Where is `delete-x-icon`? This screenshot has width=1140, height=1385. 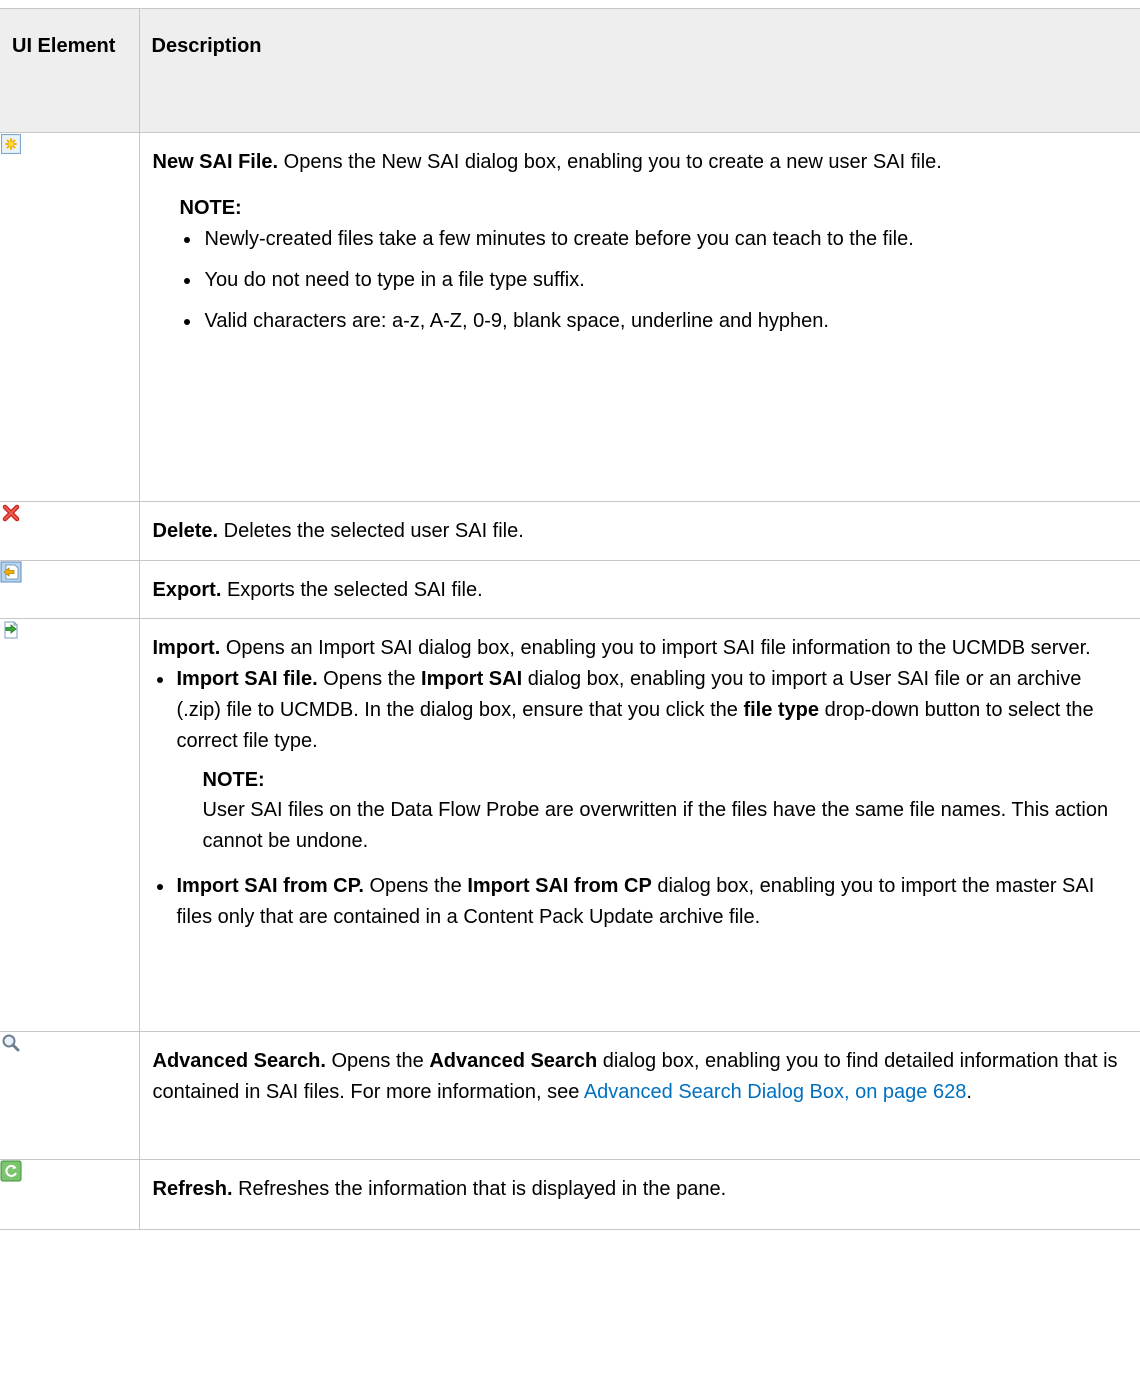
delete-x-icon is located at coordinates (11, 513).